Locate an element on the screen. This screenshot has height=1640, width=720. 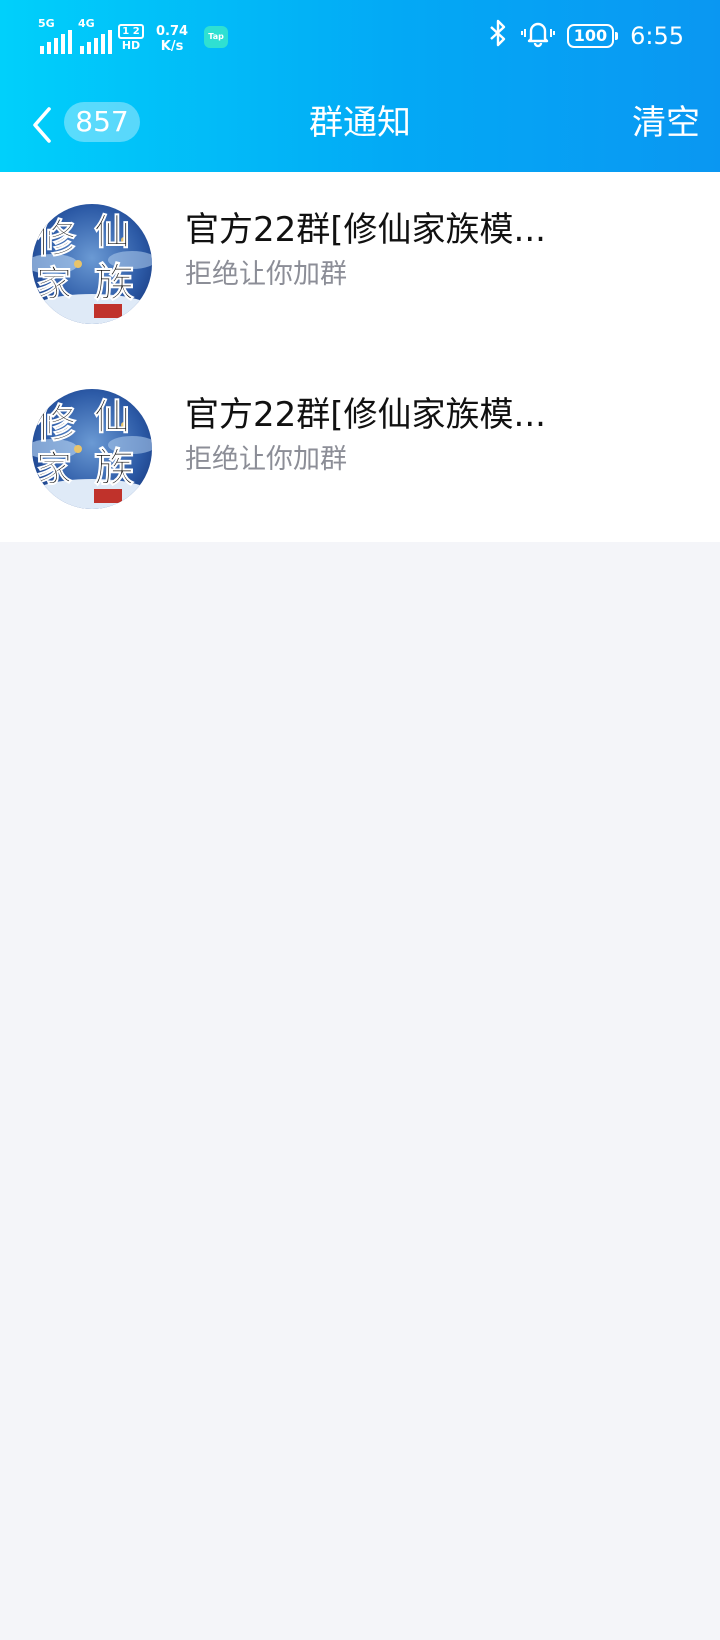
status-bar: 5G 4G 1 2 HD 0.74 K/s Tap 100 6:55 is located at coordinates (360, 37).